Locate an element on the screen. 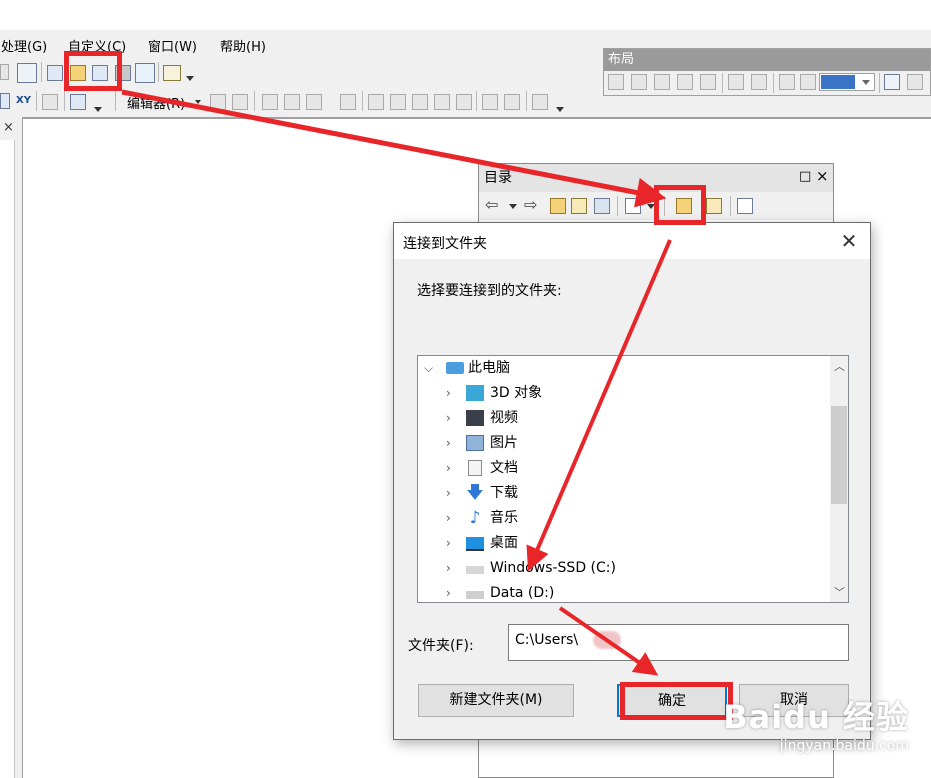  arrow-to-connect-folder is located at coordinates (394, 148).